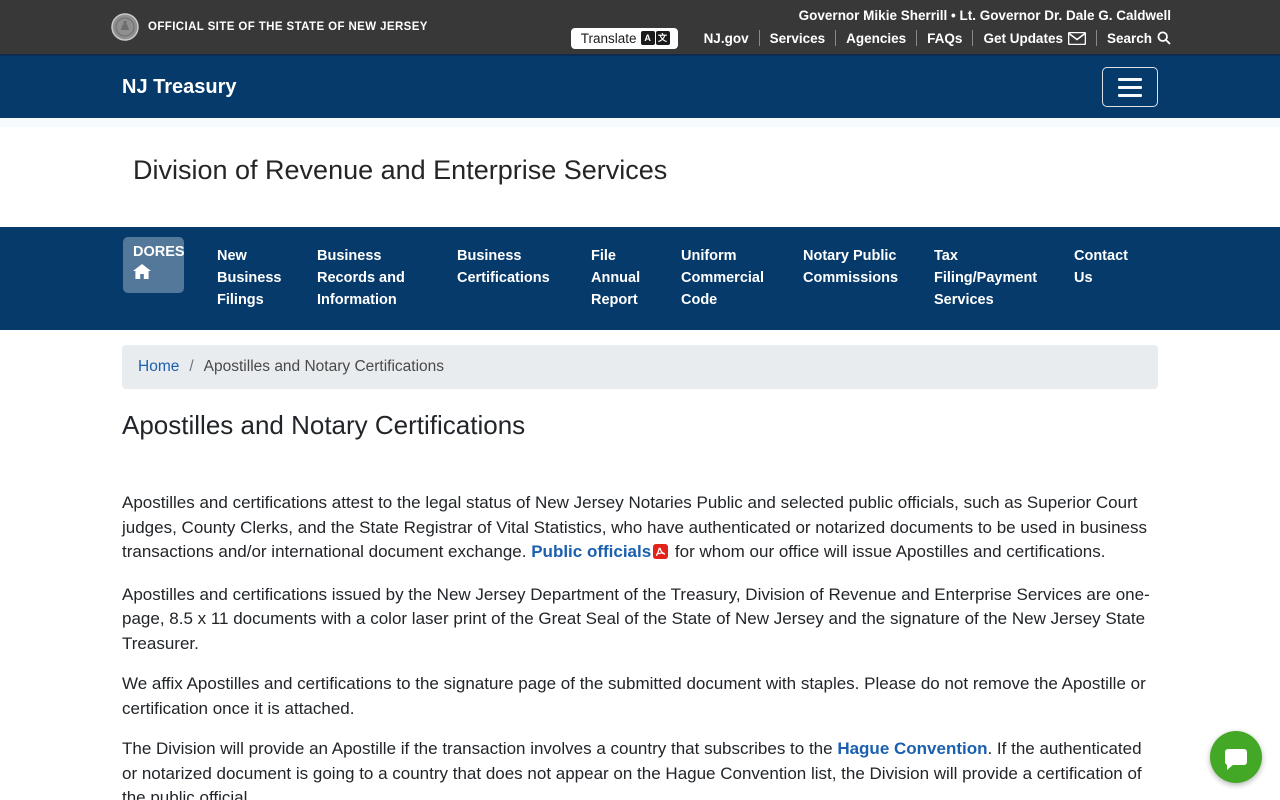 The height and width of the screenshot is (800, 1280). I want to click on top-link-njgov: NJ.gov, so click(726, 38).